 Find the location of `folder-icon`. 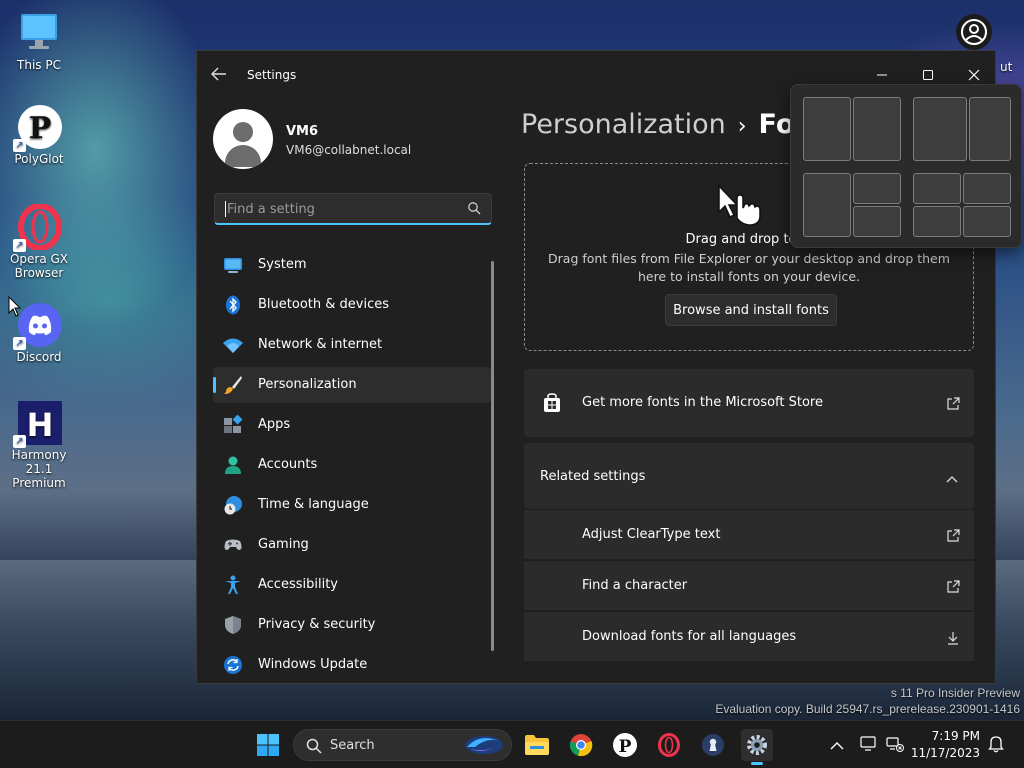

folder-icon is located at coordinates (537, 745).